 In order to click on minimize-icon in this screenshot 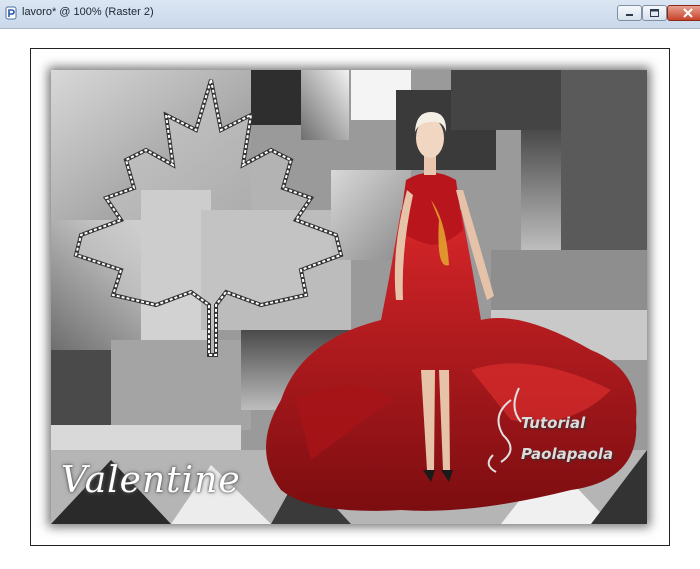, I will do `click(629, 15)`.